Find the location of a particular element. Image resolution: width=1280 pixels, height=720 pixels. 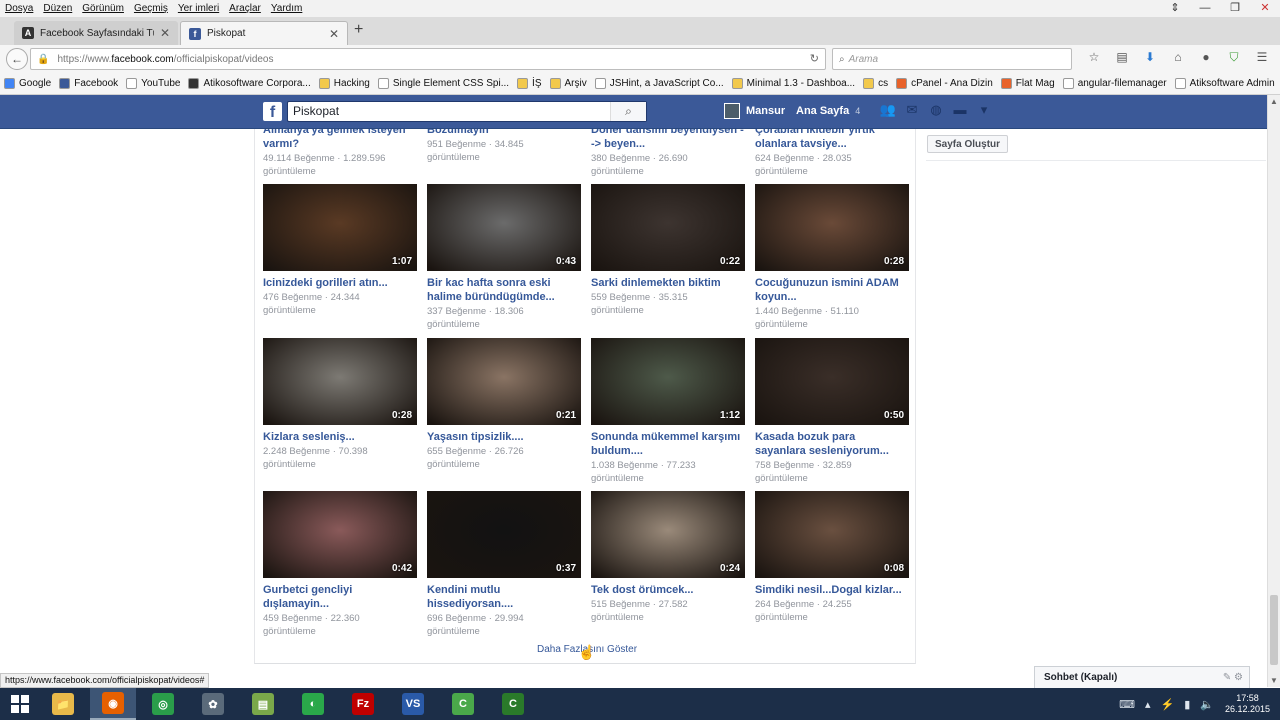

tab-piskopat: f Piskopat ✕ is located at coordinates (264, 33).